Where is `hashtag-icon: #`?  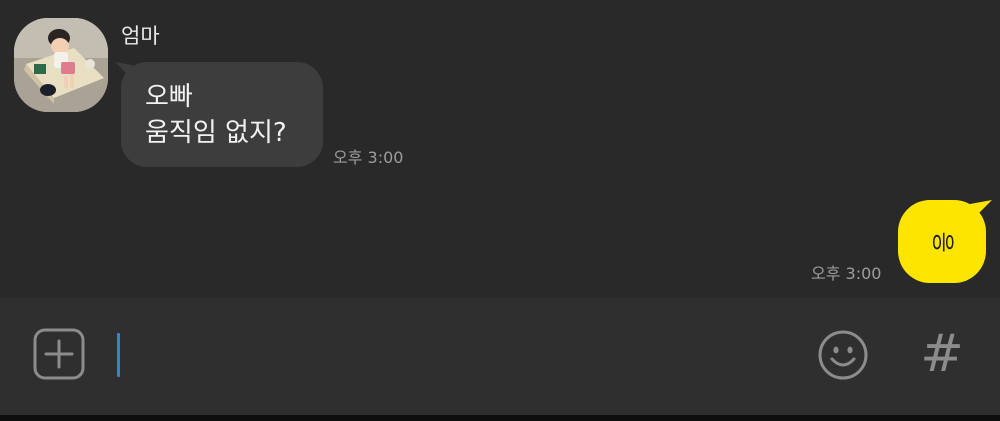
hashtag-icon: # is located at coordinates (942, 354).